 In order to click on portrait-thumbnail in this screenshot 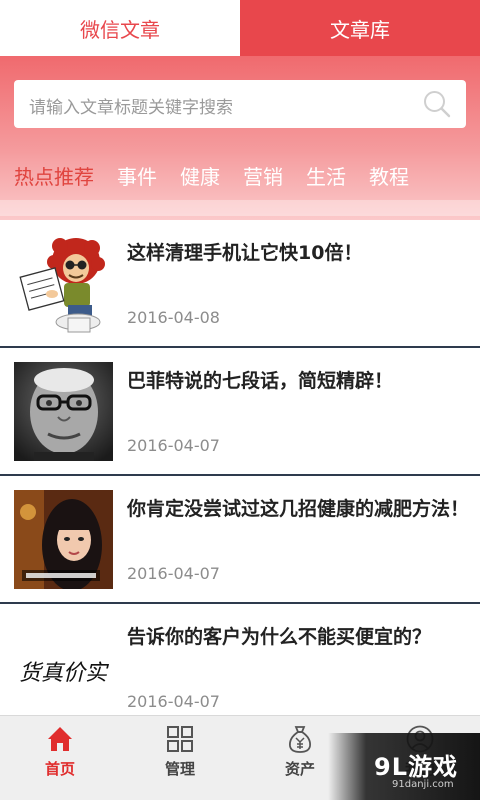, I will do `click(63, 411)`.